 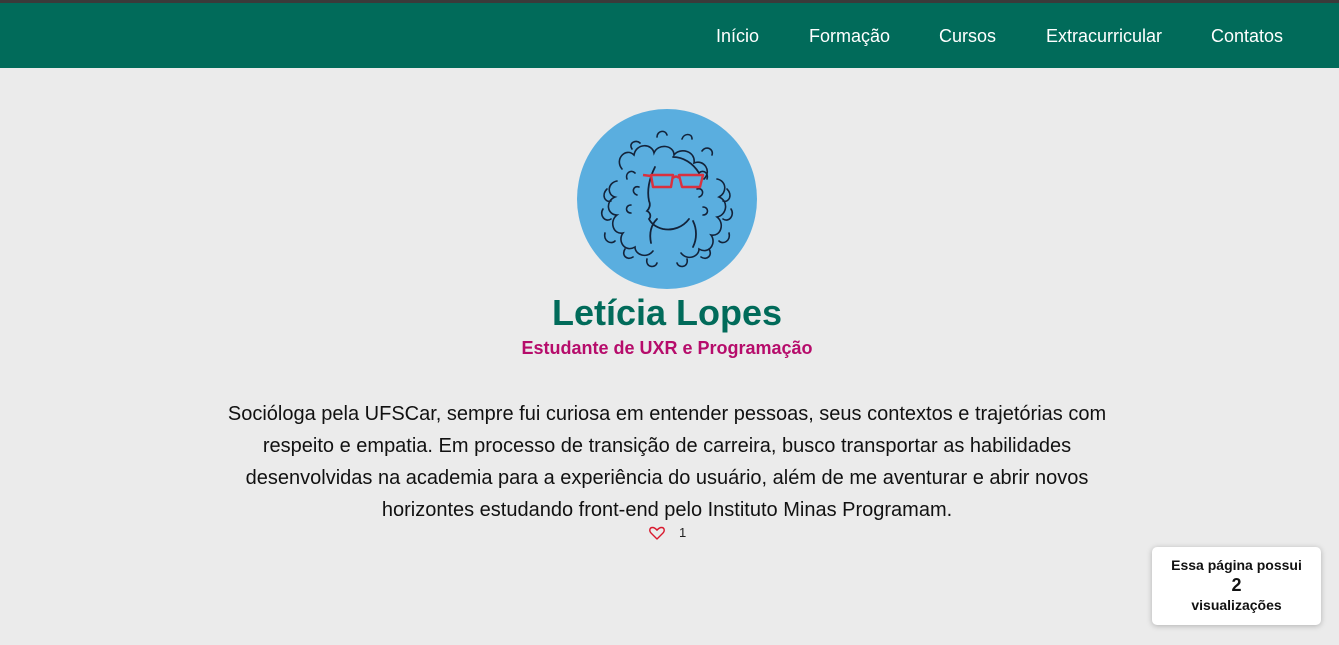 What do you see at coordinates (657, 533) in the screenshot?
I see `heart-icon` at bounding box center [657, 533].